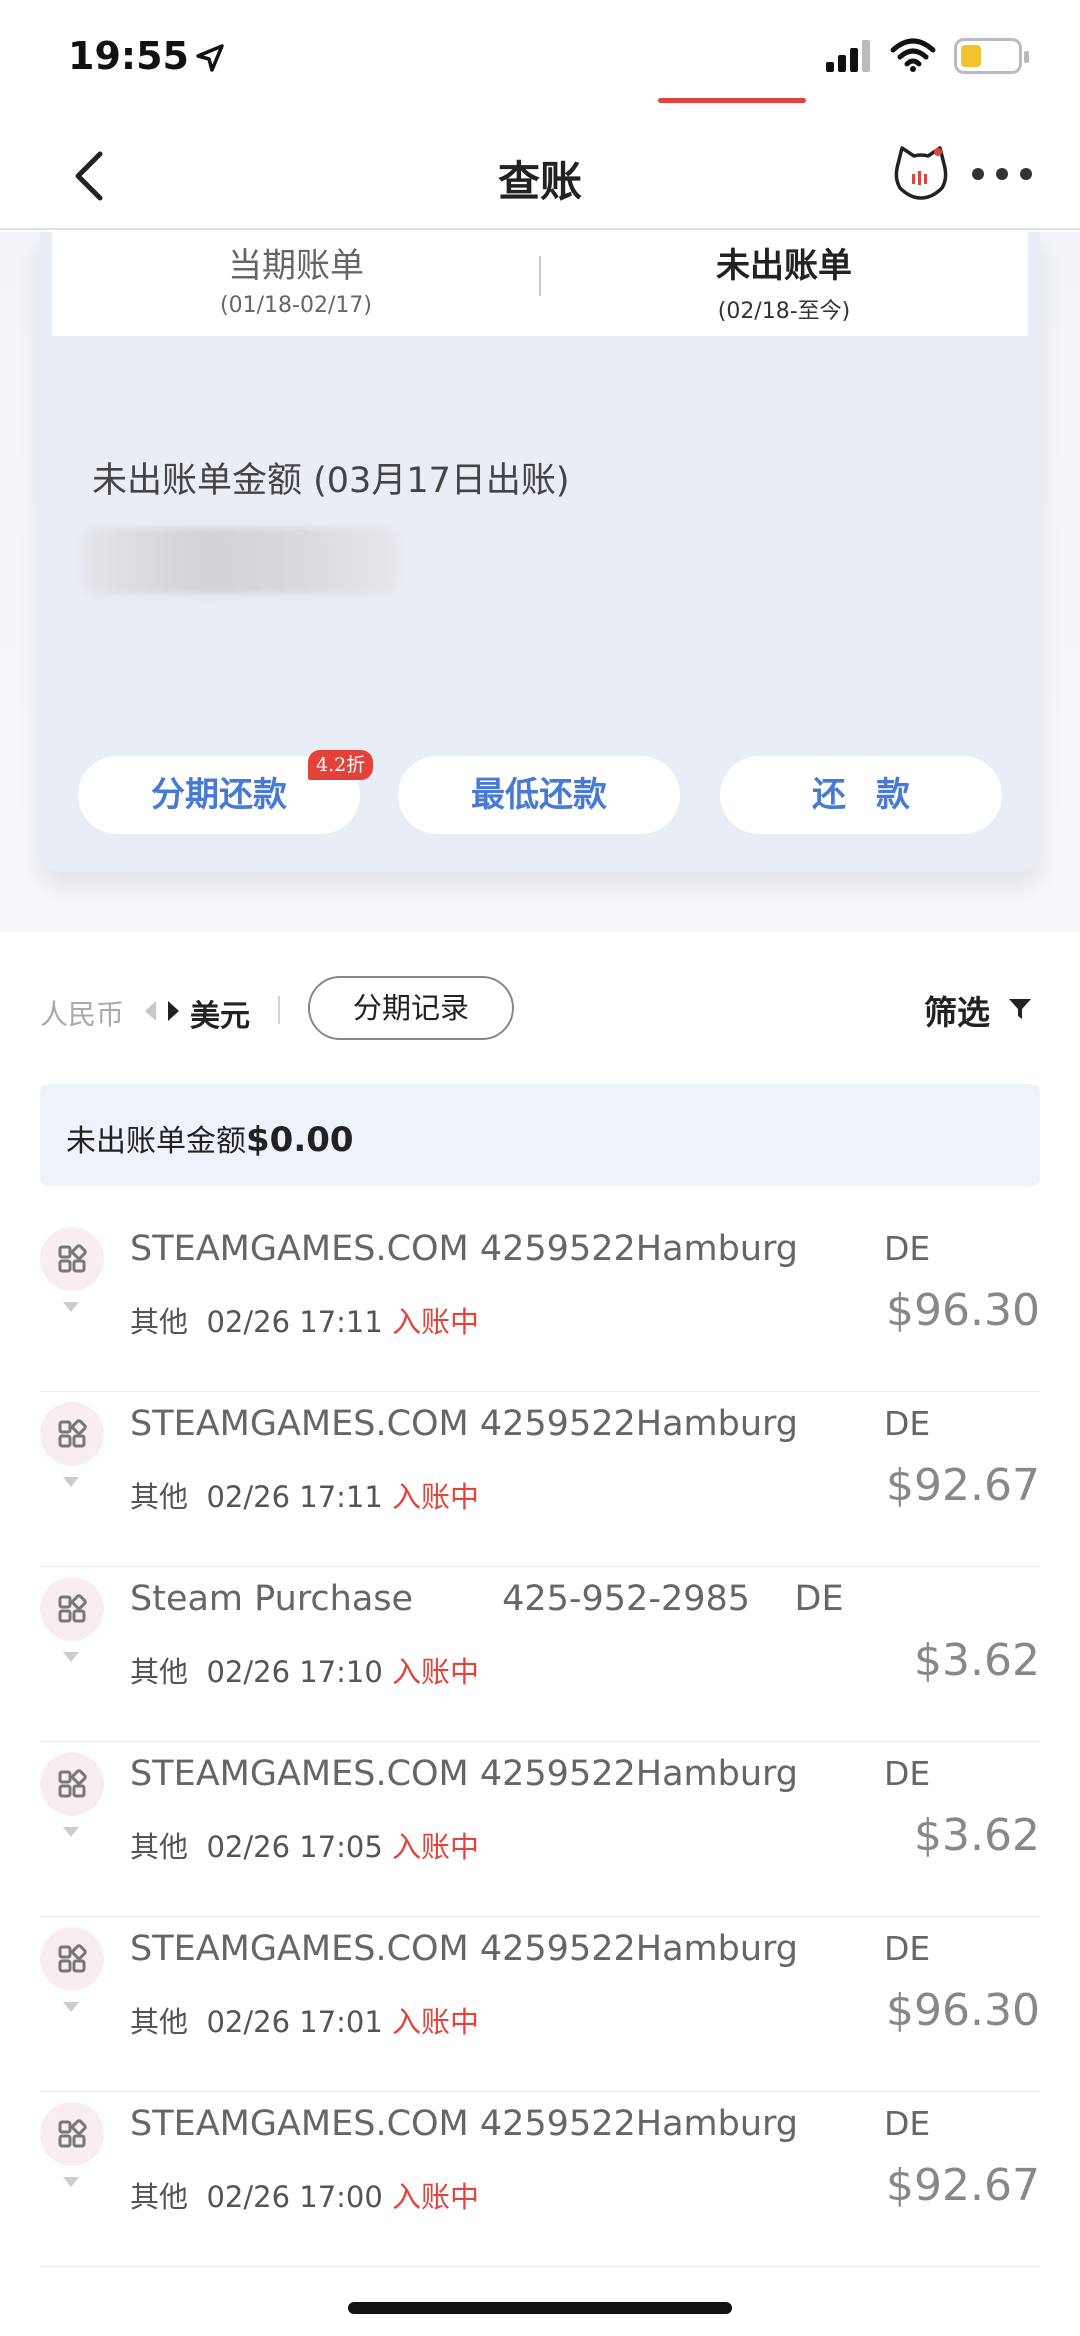 Image resolution: width=1080 pixels, height=2336 pixels. I want to click on blurred-amount, so click(240, 561).